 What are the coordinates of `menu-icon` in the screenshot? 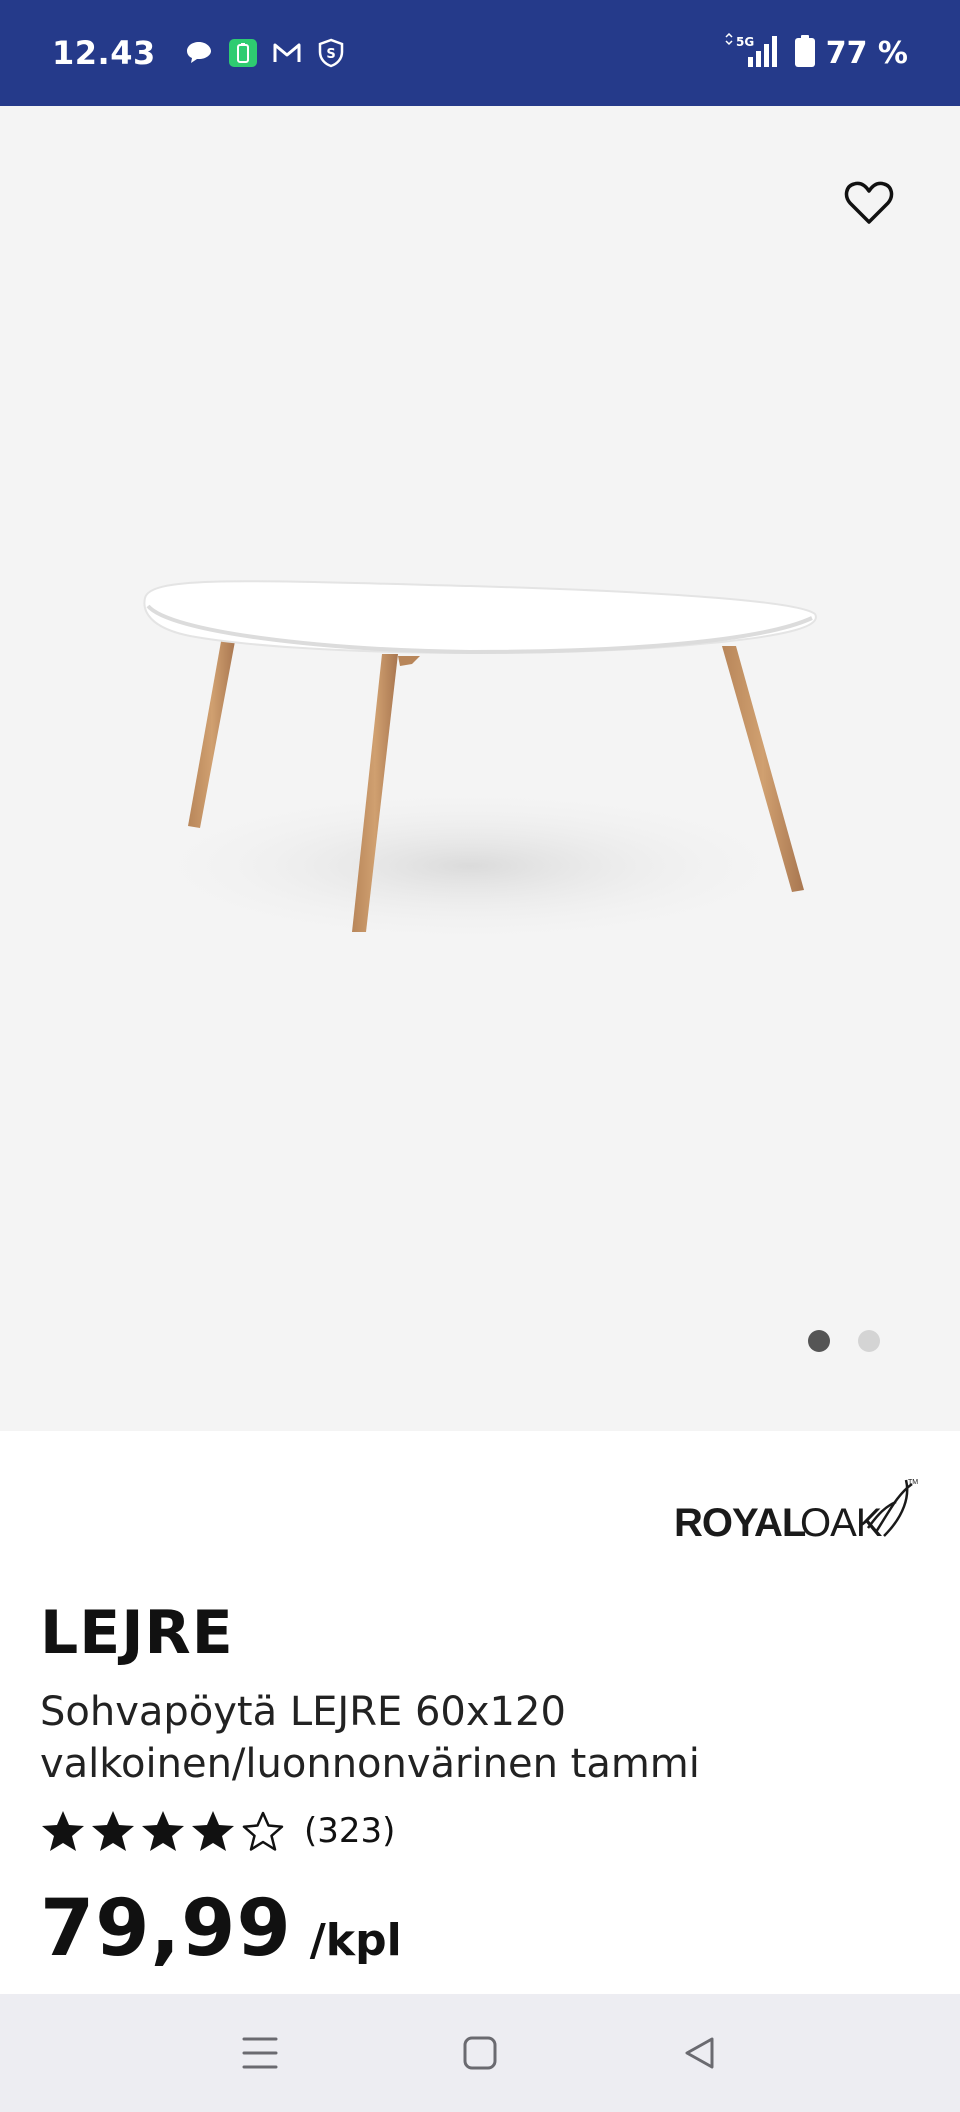 It's located at (260, 2053).